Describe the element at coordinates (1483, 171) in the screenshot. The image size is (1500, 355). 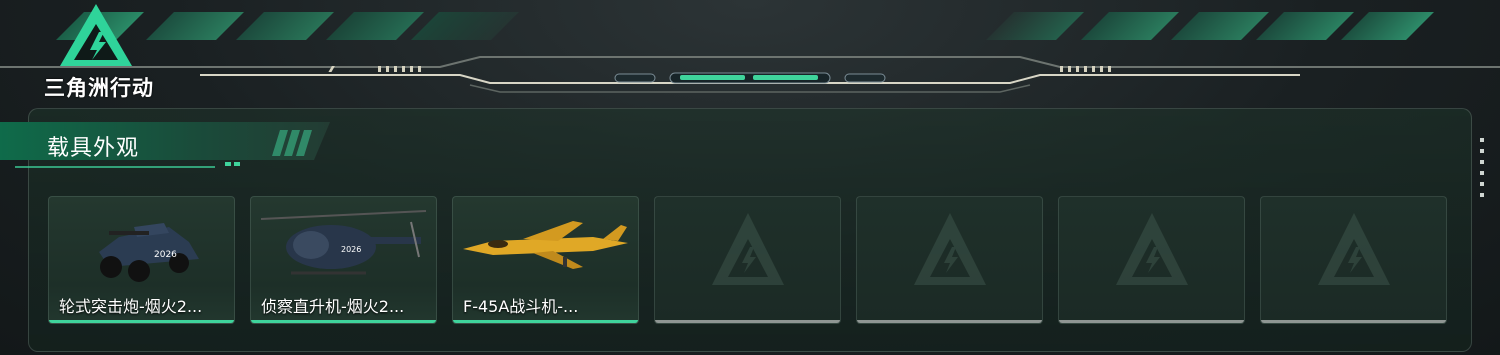
I see `scroll-indicator` at that location.